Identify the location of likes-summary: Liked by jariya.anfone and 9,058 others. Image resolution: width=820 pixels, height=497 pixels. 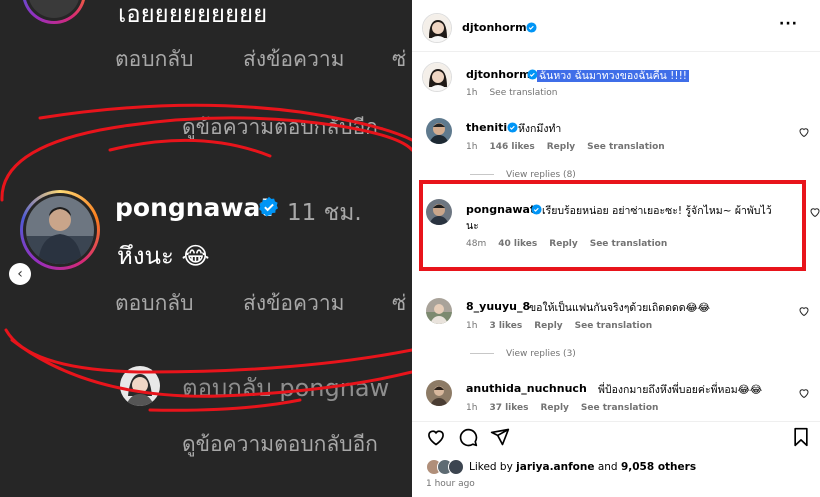
(582, 467).